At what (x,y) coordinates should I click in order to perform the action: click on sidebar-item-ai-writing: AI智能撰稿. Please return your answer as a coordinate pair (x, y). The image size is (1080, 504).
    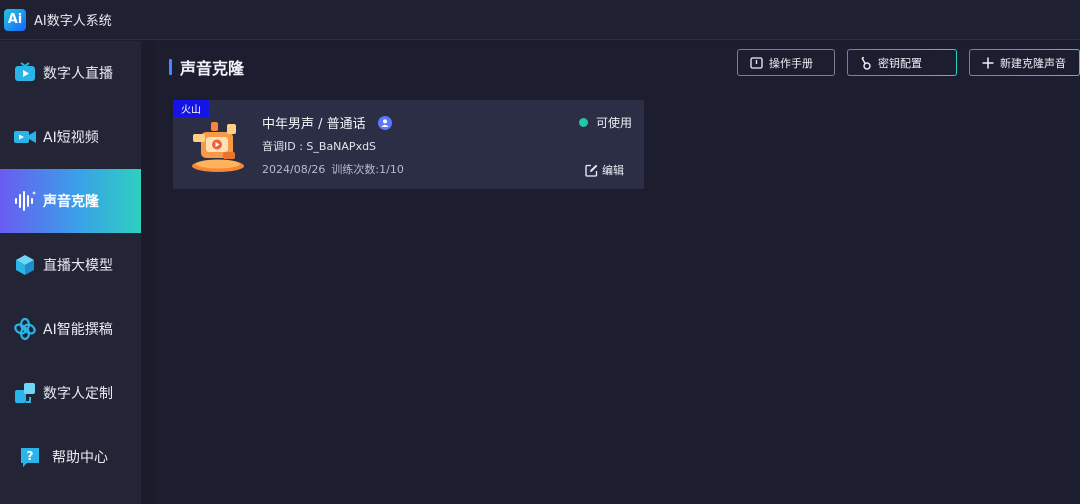
    Looking at the image, I should click on (70, 329).